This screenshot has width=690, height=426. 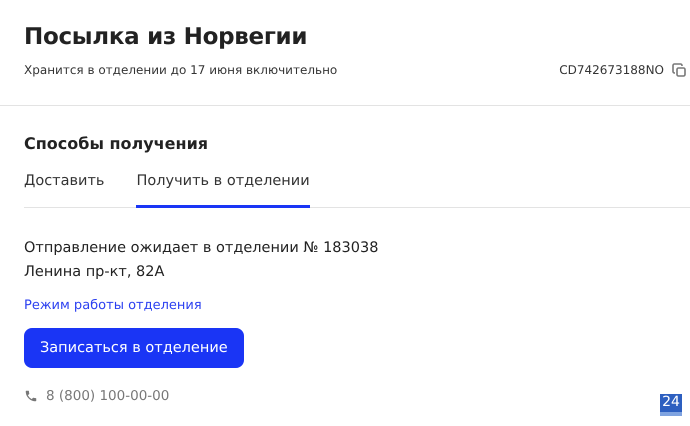 What do you see at coordinates (202, 260) in the screenshot?
I see `pickup-message: Отправление ожидает в отделении № 183038 Ленина пр-кт, 82А` at bounding box center [202, 260].